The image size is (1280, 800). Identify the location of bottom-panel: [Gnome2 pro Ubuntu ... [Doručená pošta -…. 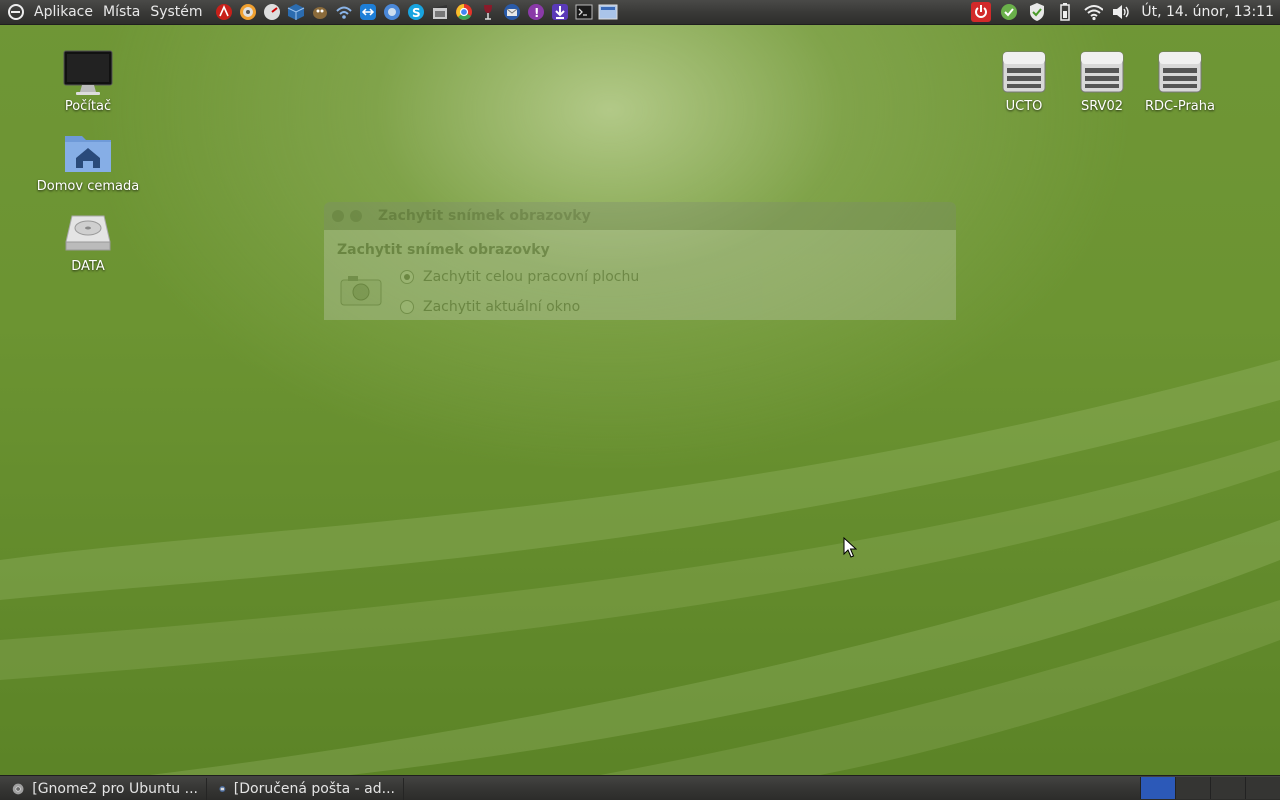
(640, 787).